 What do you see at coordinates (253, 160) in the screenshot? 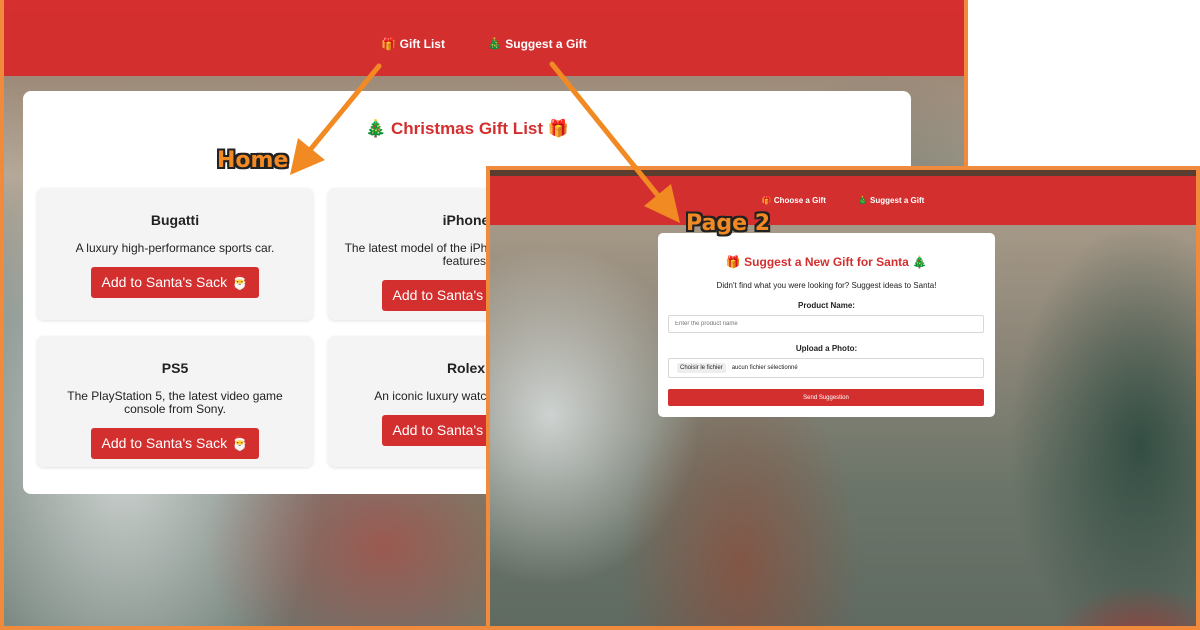
I see `home-callout: Home` at bounding box center [253, 160].